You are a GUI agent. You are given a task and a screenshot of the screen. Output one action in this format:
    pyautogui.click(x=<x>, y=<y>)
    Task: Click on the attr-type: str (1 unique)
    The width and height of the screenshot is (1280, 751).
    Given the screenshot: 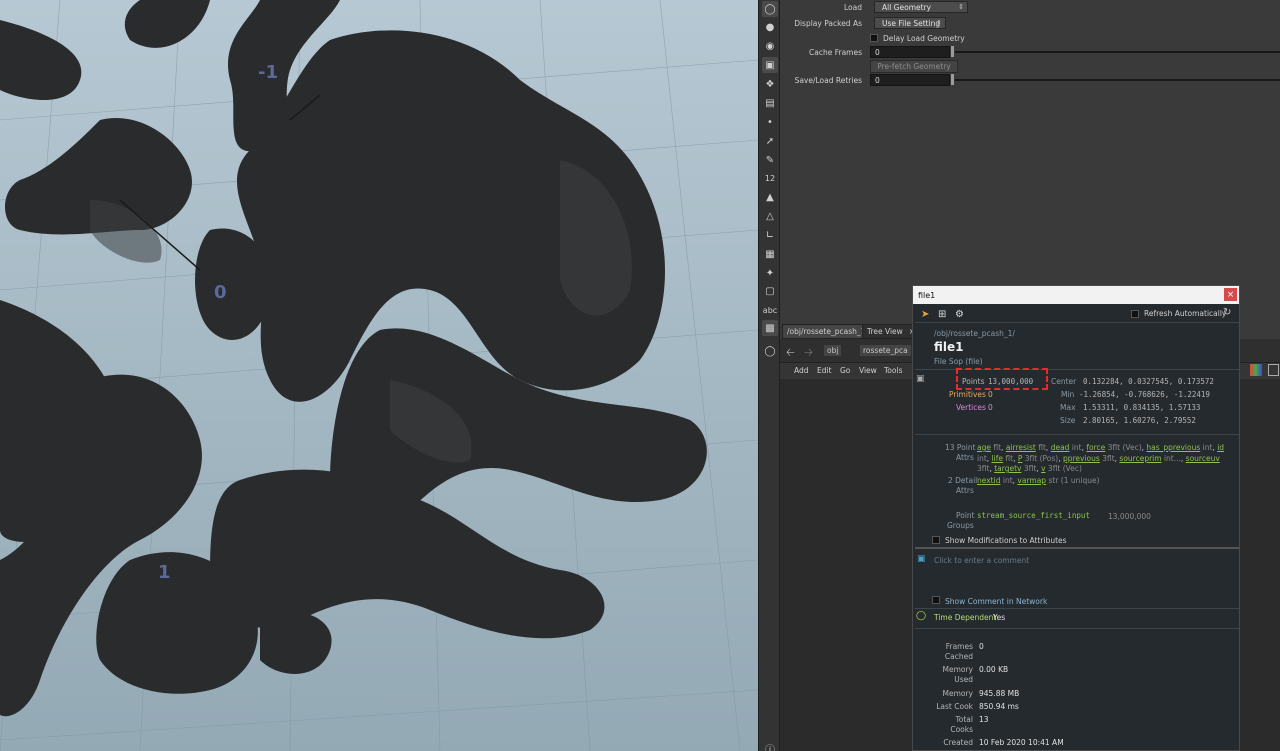 What is the action you would take?
    pyautogui.click(x=1074, y=480)
    